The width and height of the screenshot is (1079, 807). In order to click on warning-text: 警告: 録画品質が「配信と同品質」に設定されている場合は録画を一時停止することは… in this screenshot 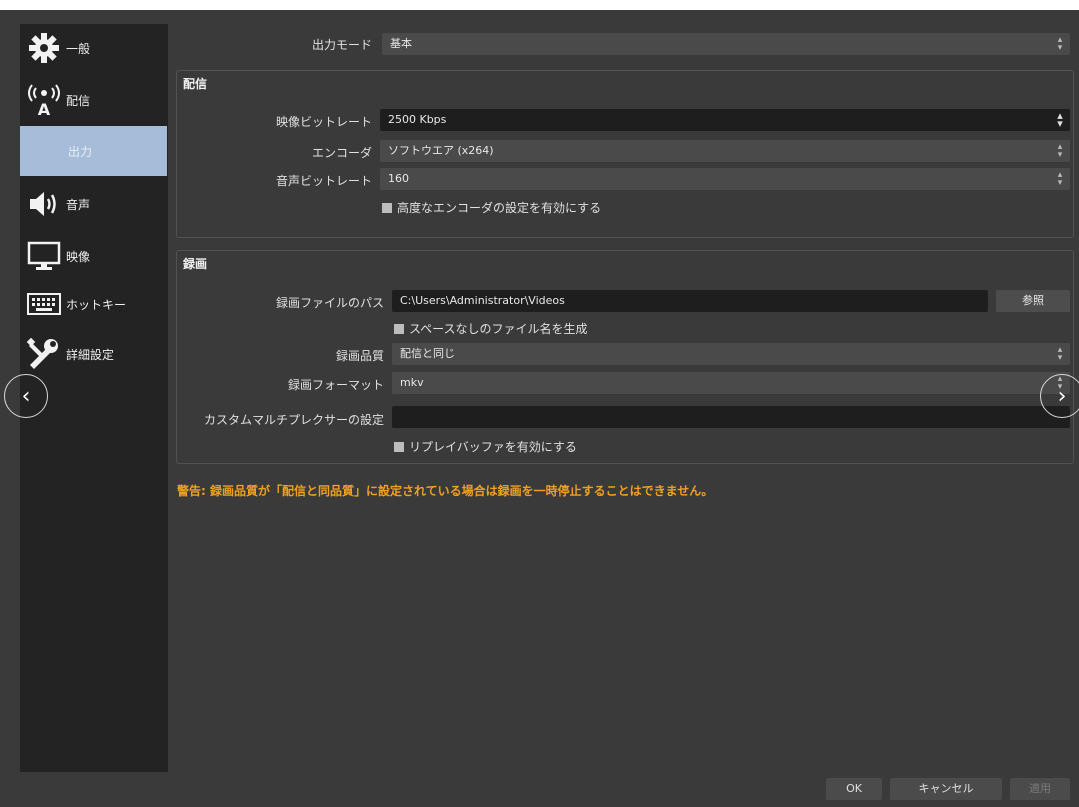, I will do `click(445, 491)`.